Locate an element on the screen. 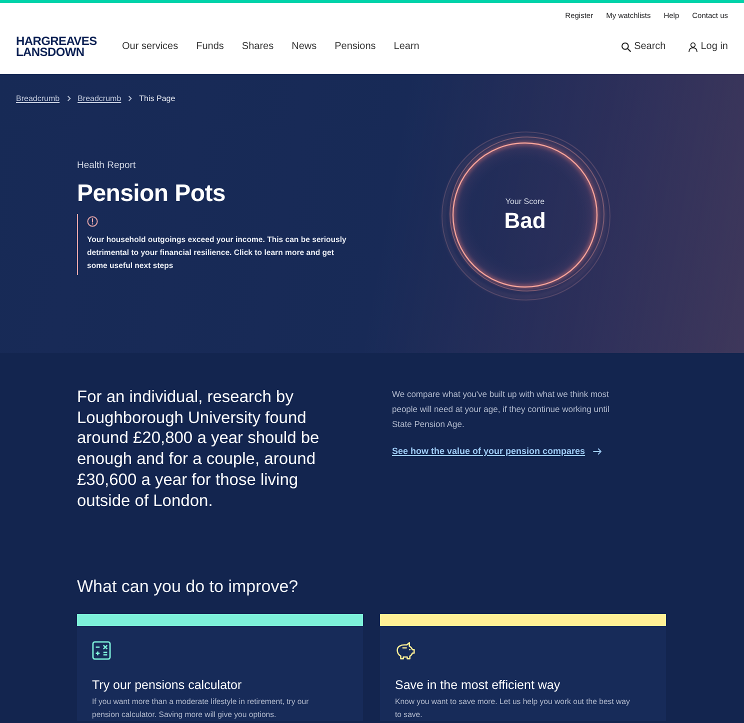 Image resolution: width=744 pixels, height=723 pixels. nav-link: News is located at coordinates (304, 47).